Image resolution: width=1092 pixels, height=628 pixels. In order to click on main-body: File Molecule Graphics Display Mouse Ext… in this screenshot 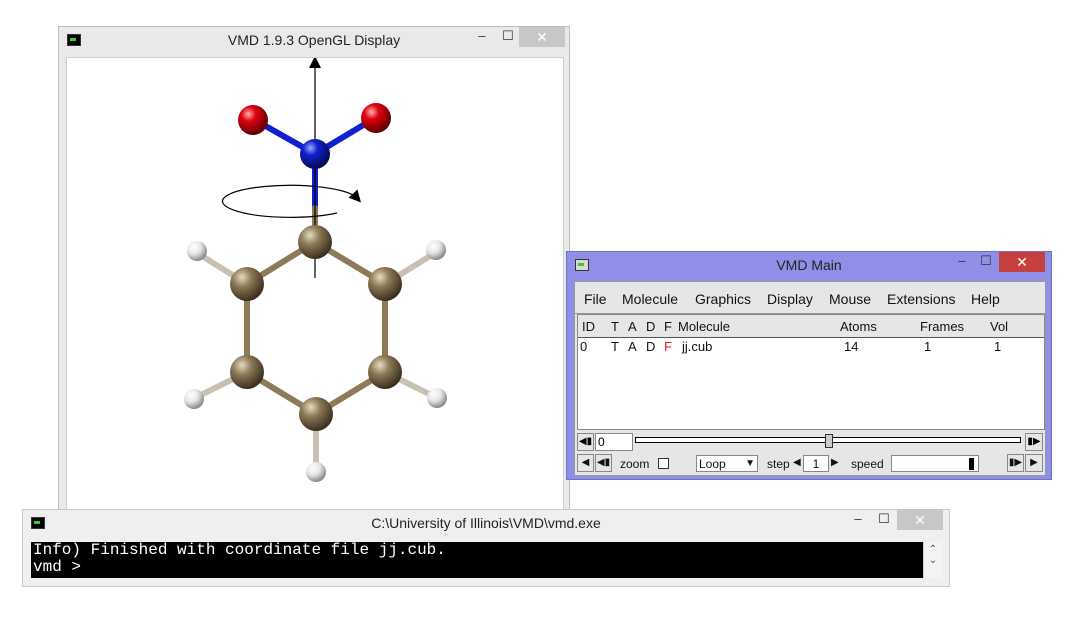, I will do `click(810, 378)`.